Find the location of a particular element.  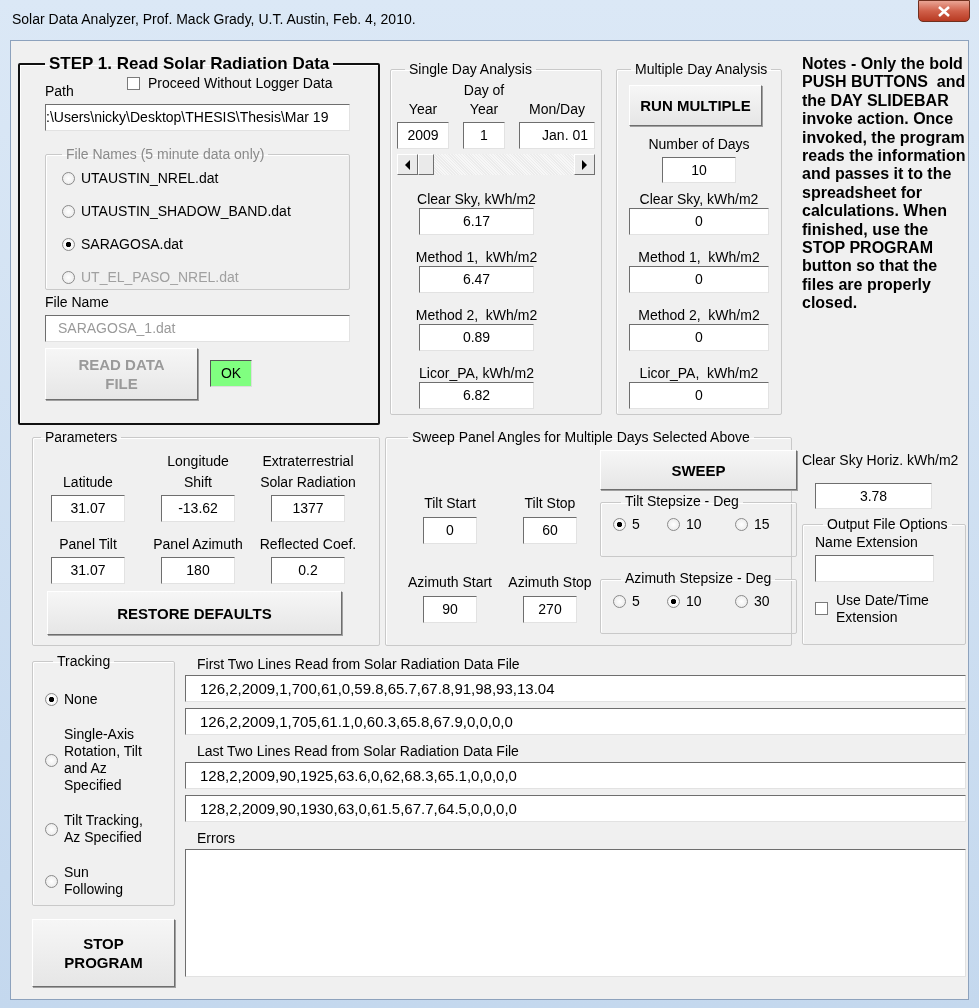

run-multiple-button: RUN MULTIPLE is located at coordinates (695, 106).